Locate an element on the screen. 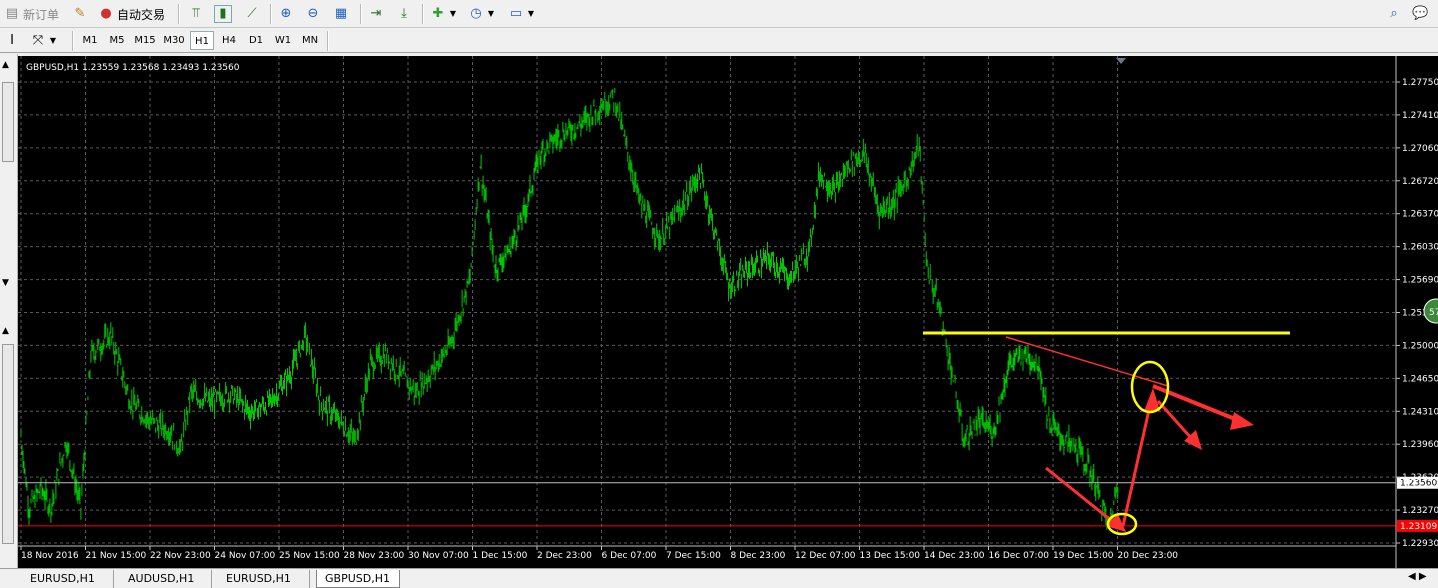  zoom-in-icon: ⊕ is located at coordinates (286, 13).